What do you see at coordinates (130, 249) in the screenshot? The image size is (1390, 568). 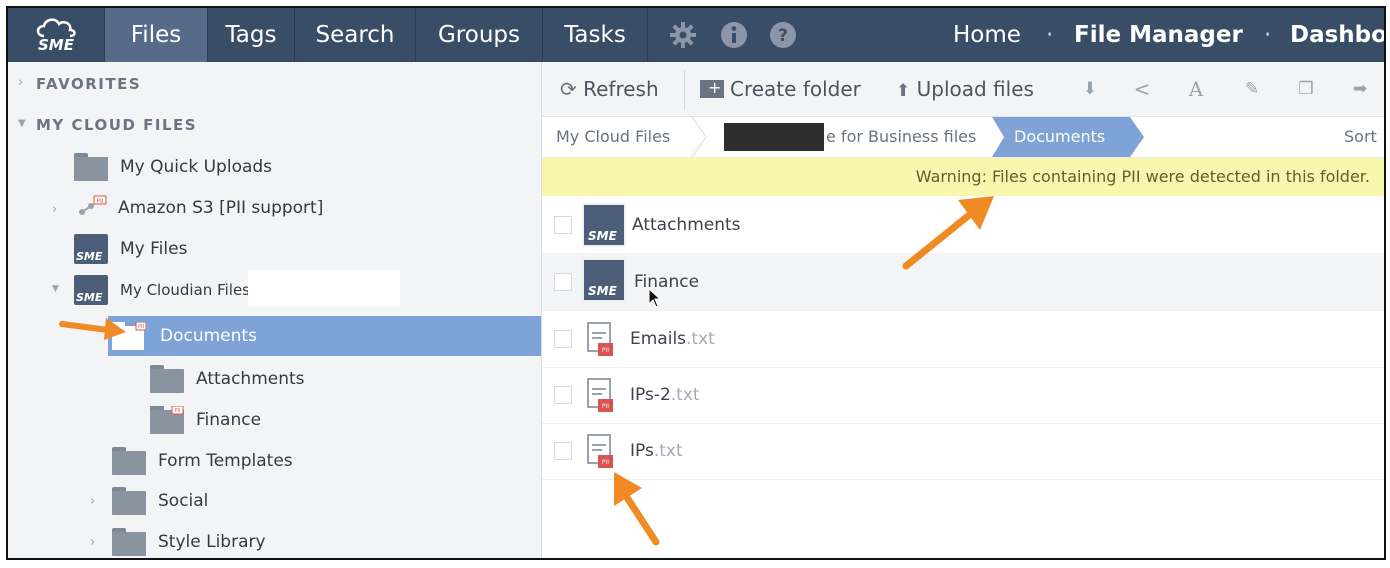 I see `tree-item-my-files: SME My Files` at bounding box center [130, 249].